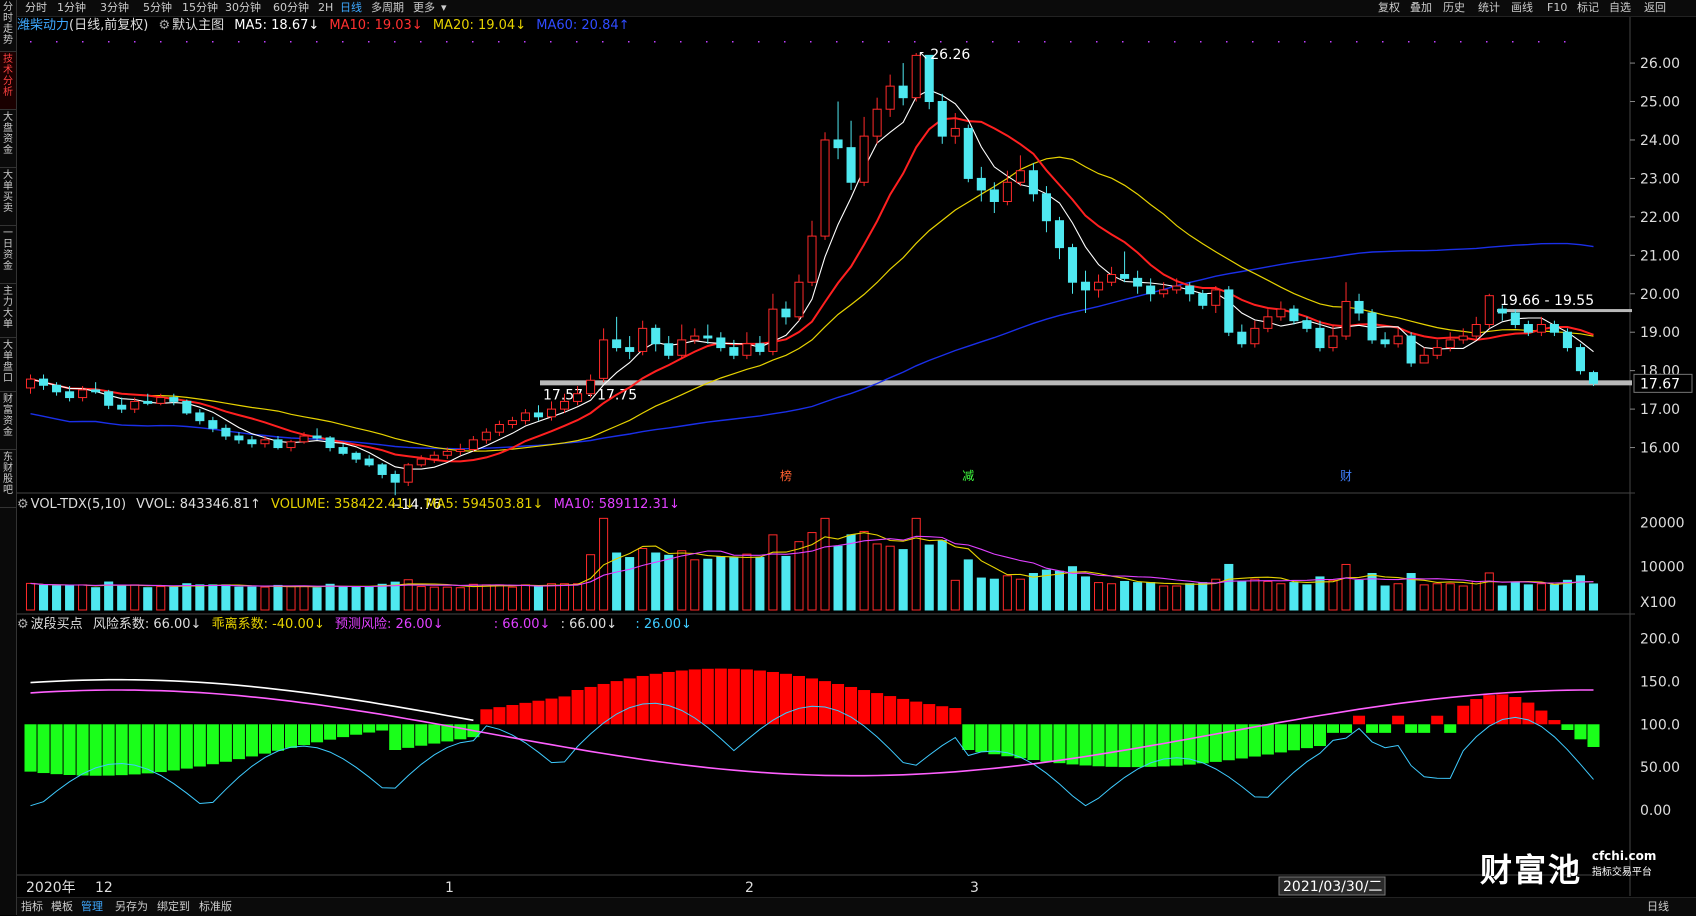 The width and height of the screenshot is (1696, 916). Describe the element at coordinates (198, 25) in the screenshot. I see `chart-type: 默认主图` at that location.